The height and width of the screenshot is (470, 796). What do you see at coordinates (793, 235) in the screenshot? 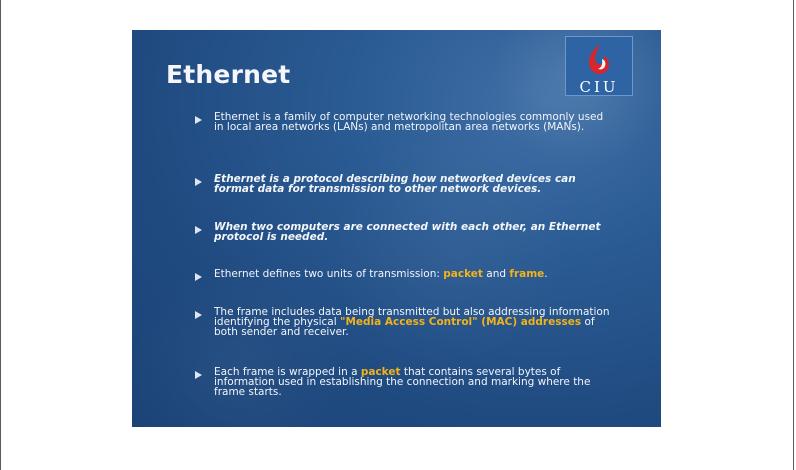
I see `page-border-right` at bounding box center [793, 235].